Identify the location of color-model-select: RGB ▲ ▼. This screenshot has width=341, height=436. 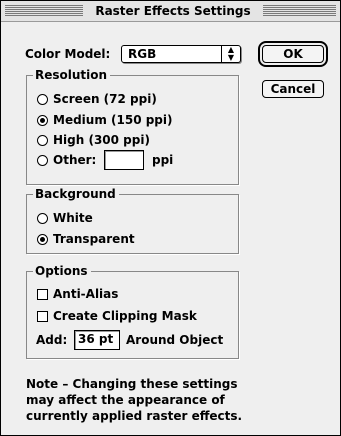
(181, 54).